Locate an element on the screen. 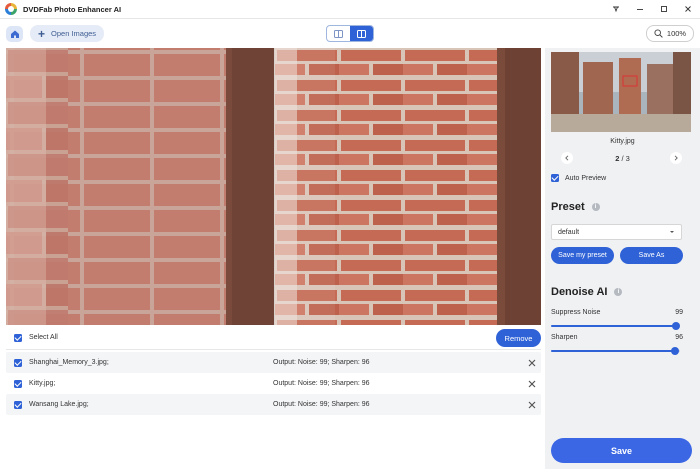  plus-icon: + is located at coordinates (42, 33).